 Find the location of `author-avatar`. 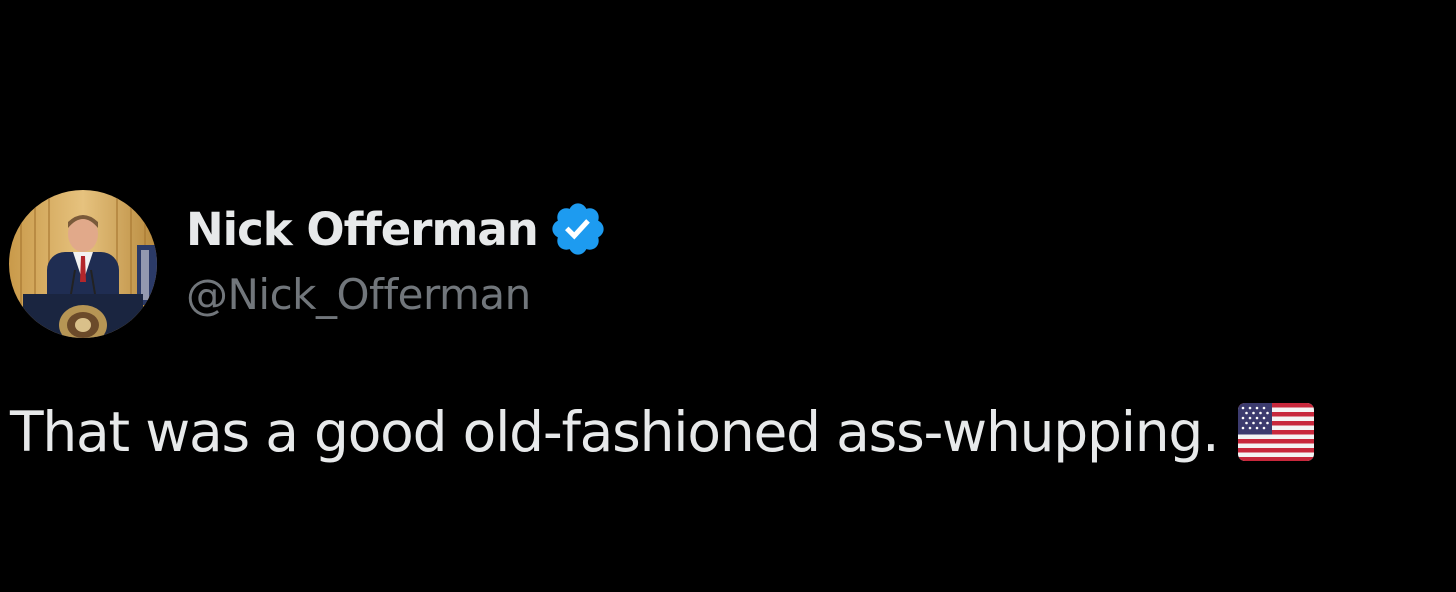

author-avatar is located at coordinates (83, 264).